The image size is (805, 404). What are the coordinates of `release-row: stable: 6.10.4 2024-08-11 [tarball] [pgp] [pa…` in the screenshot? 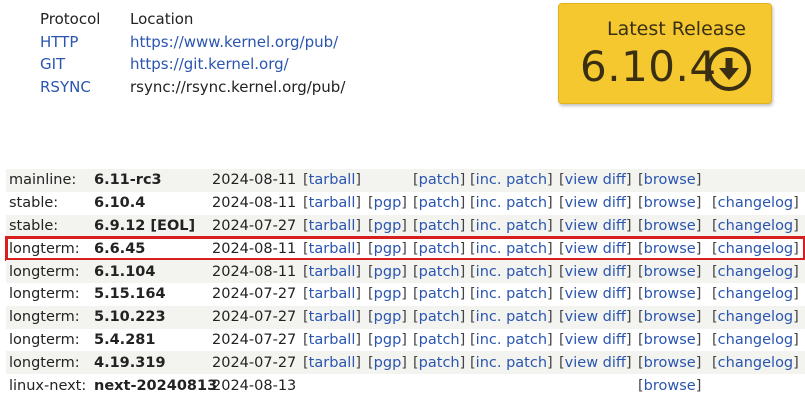 It's located at (405, 203).